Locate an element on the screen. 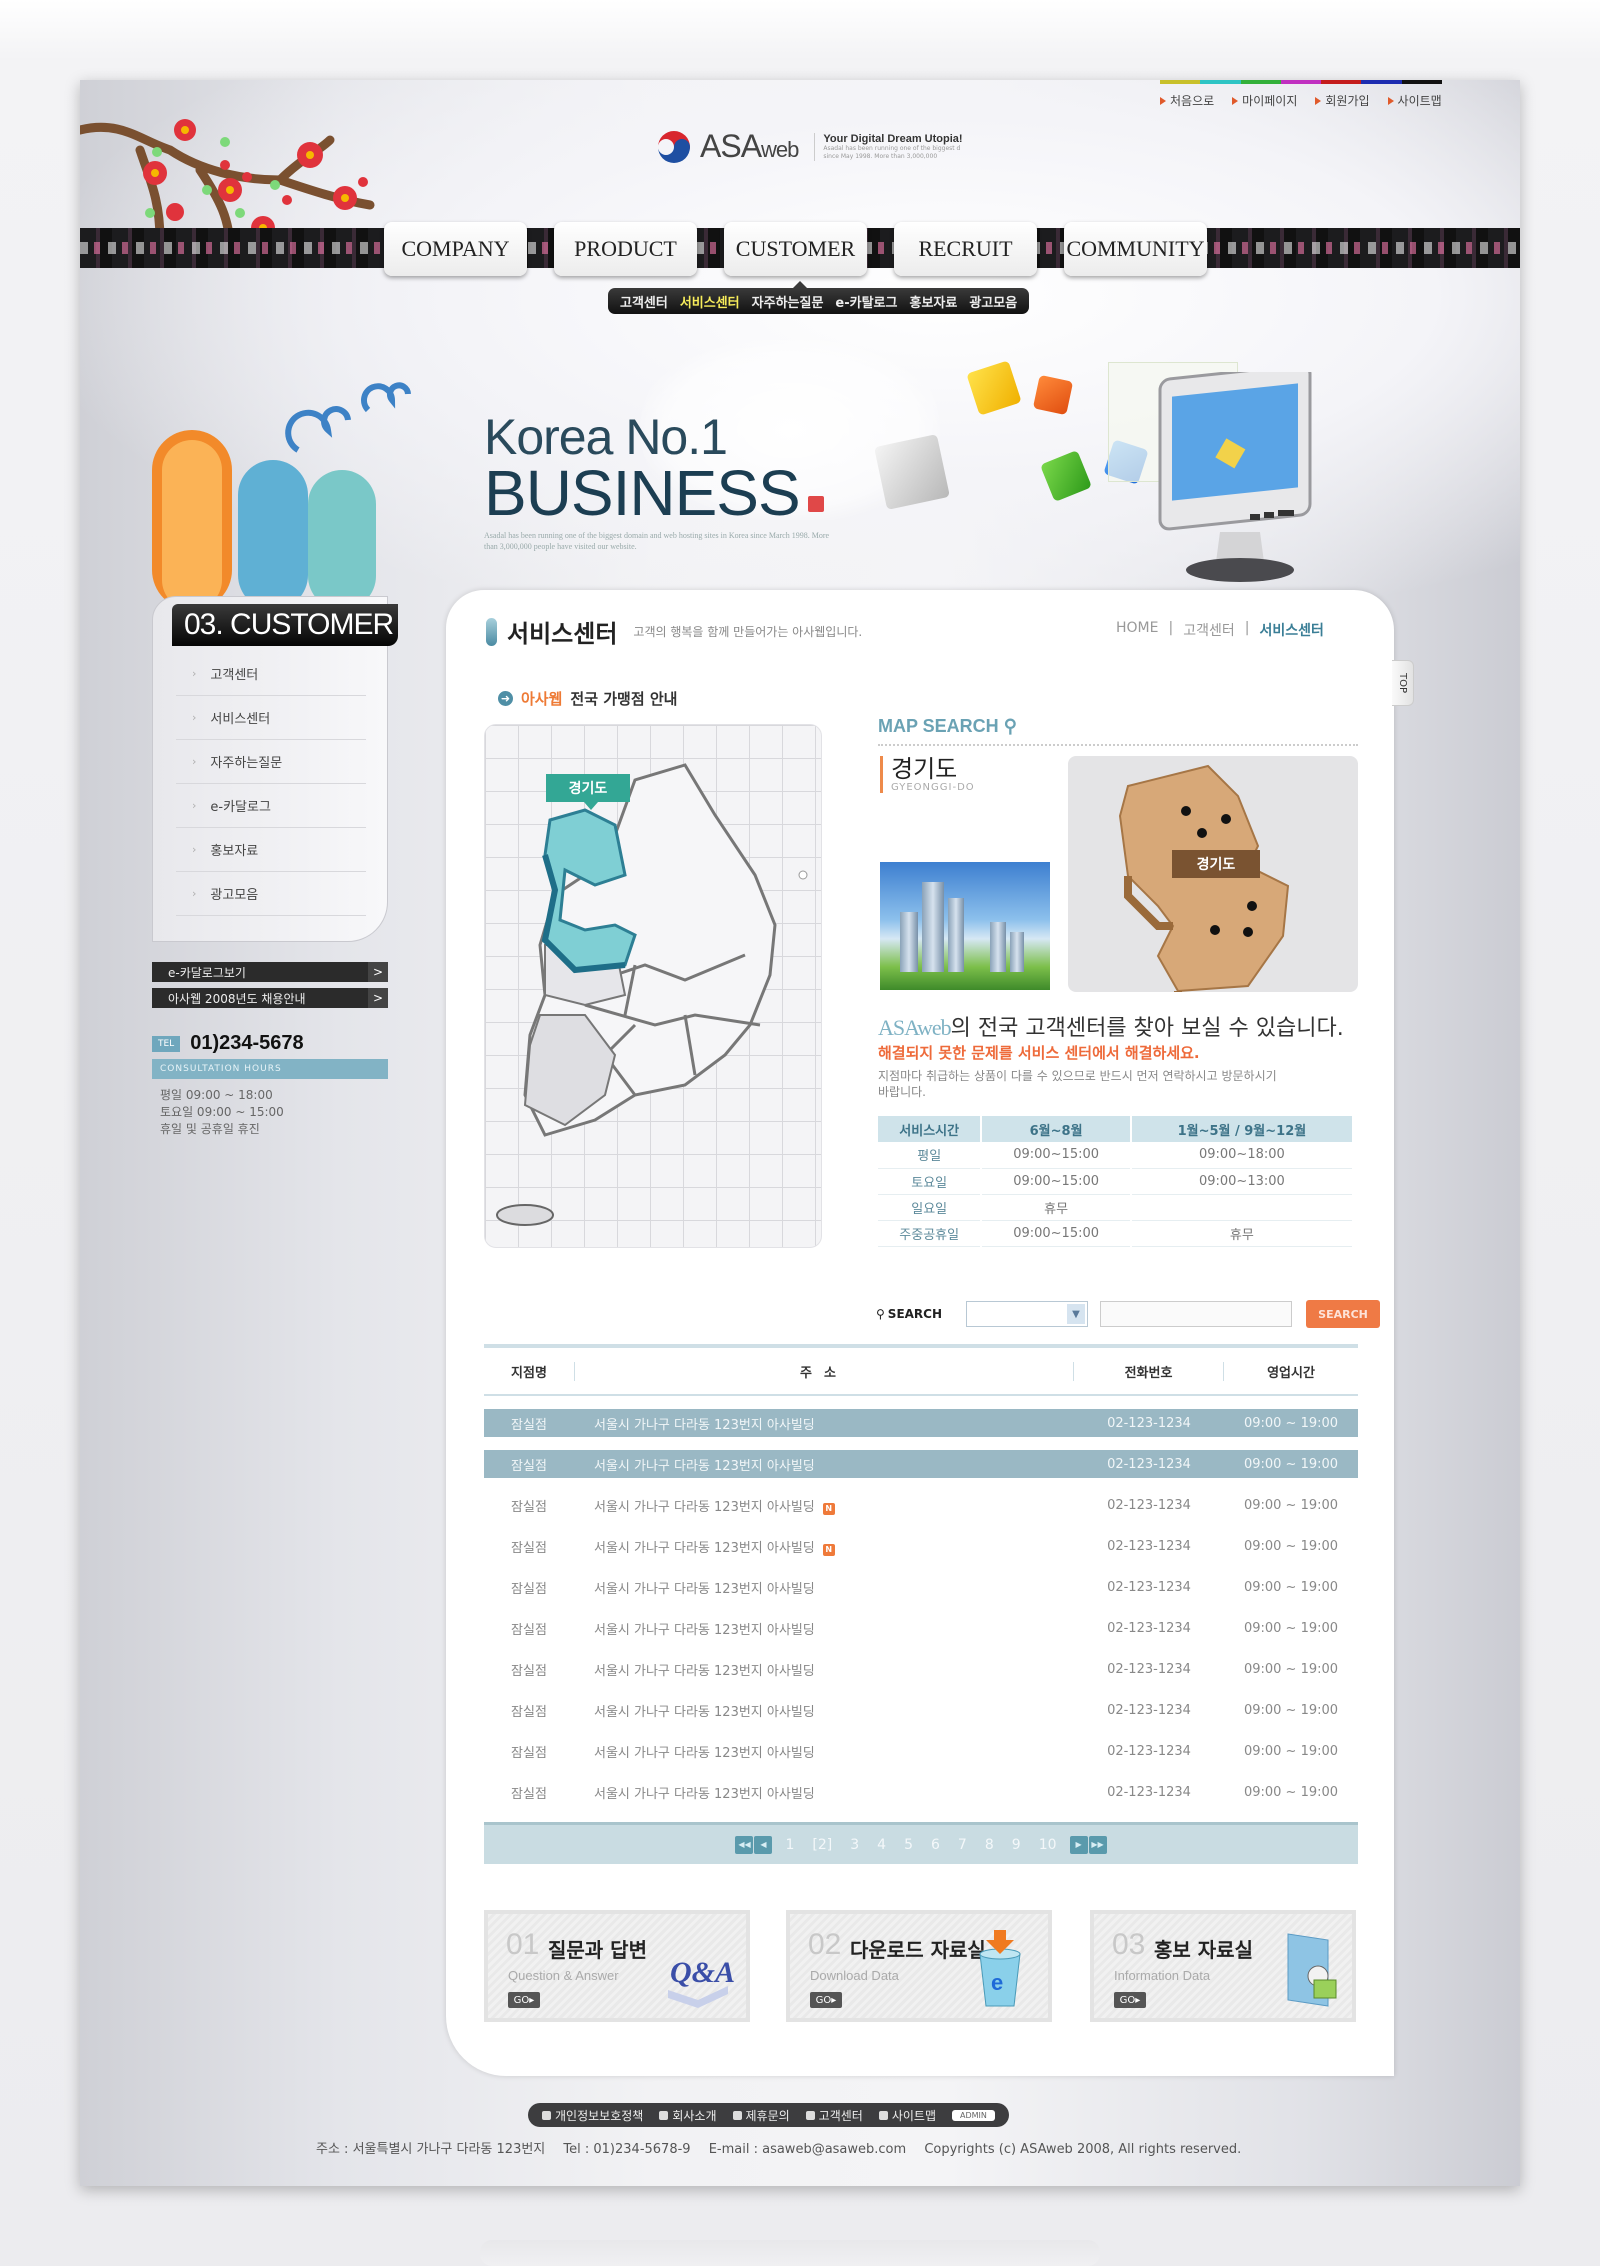 This screenshot has height=2266, width=1600. footer-link-label: 사이트맵 is located at coordinates (914, 2115).